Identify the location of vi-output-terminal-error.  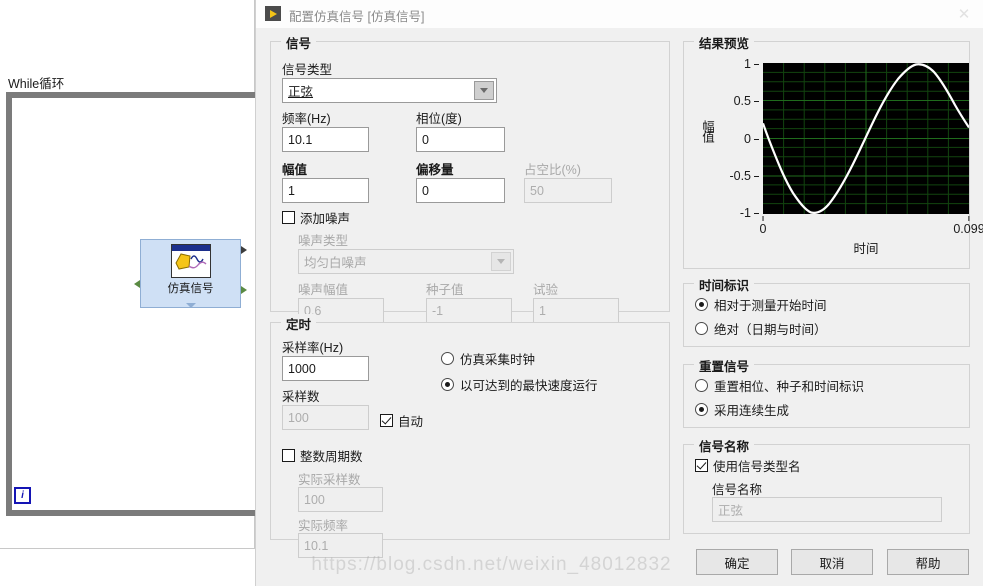
(244, 290).